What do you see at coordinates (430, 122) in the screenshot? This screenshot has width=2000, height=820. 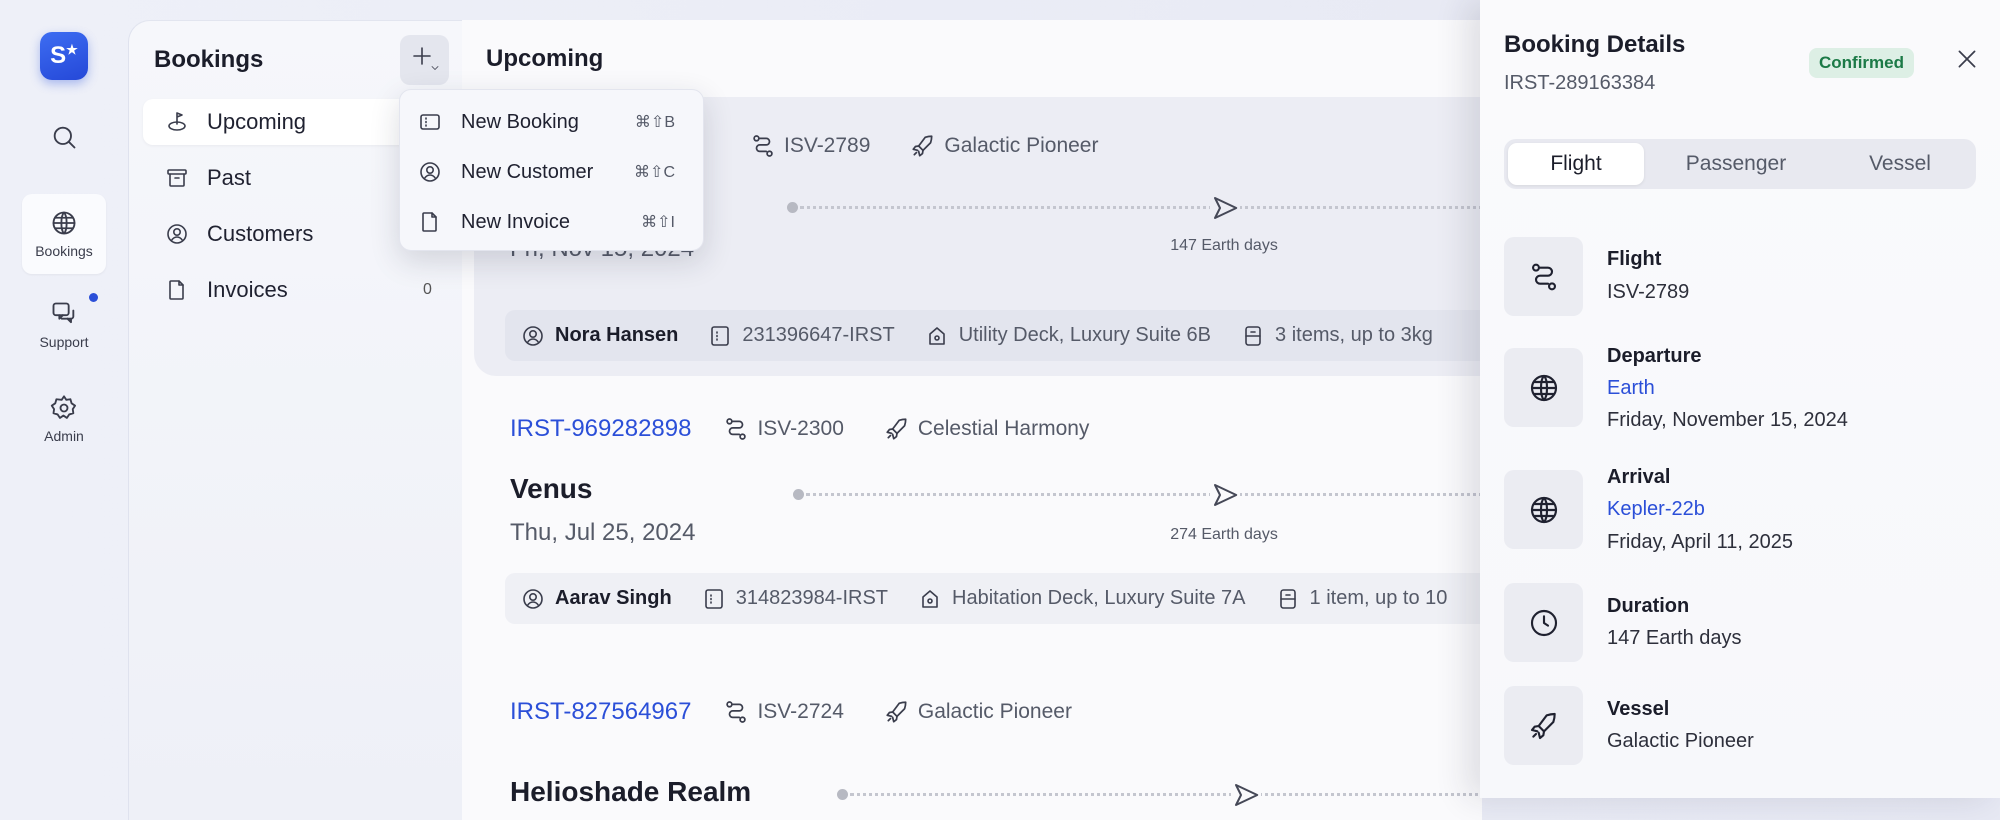 I see `booking-icon` at bounding box center [430, 122].